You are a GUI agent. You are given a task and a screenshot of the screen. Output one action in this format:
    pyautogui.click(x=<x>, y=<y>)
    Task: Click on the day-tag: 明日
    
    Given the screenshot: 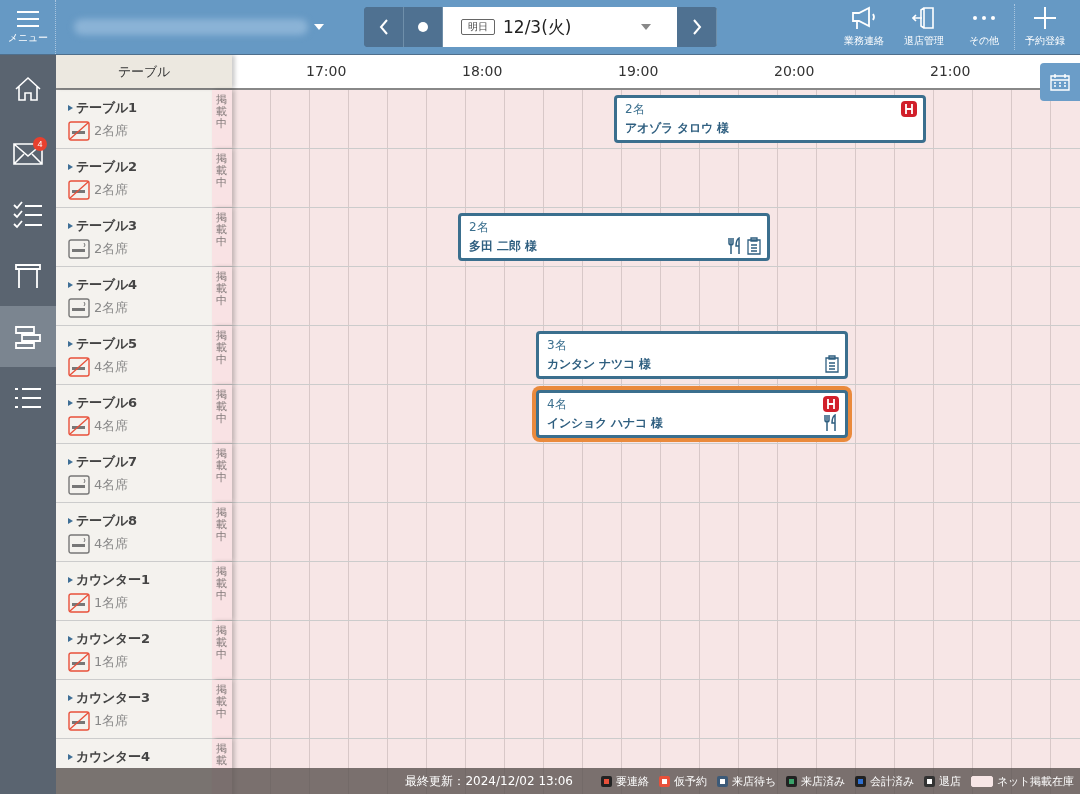 What is the action you would take?
    pyautogui.click(x=478, y=27)
    